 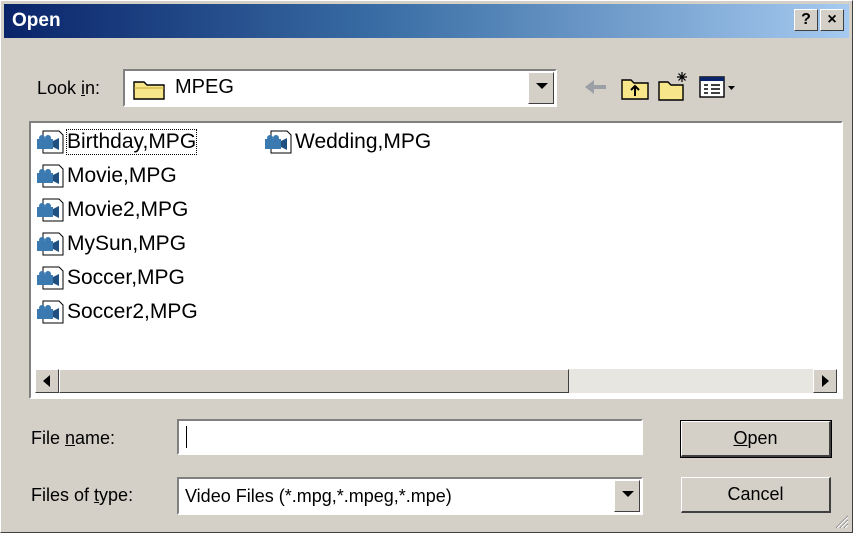 I want to click on left-arrow-icon, so click(x=46, y=381).